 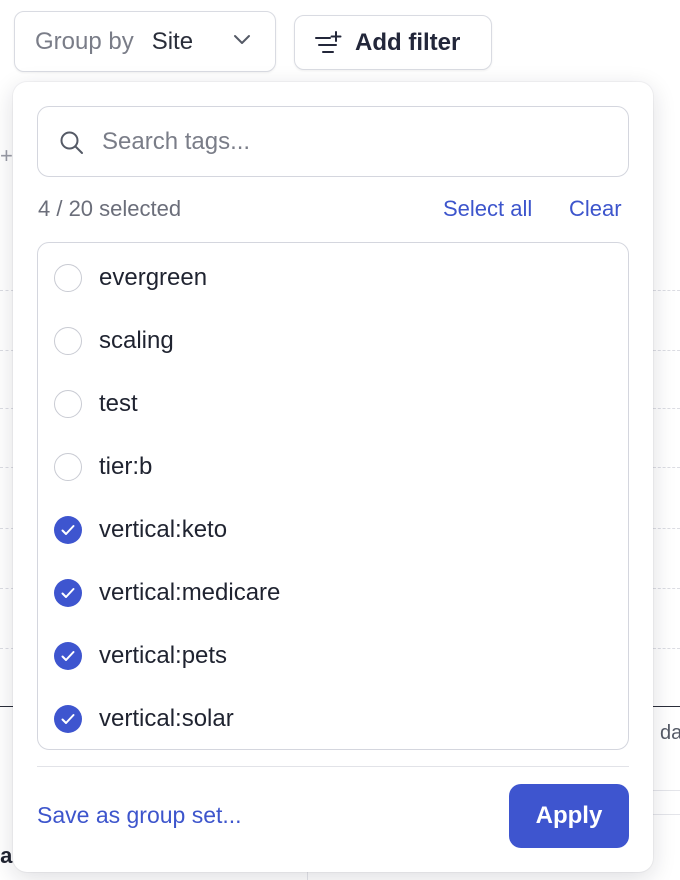 What do you see at coordinates (126, 466) in the screenshot?
I see `tag-label: tier:b` at bounding box center [126, 466].